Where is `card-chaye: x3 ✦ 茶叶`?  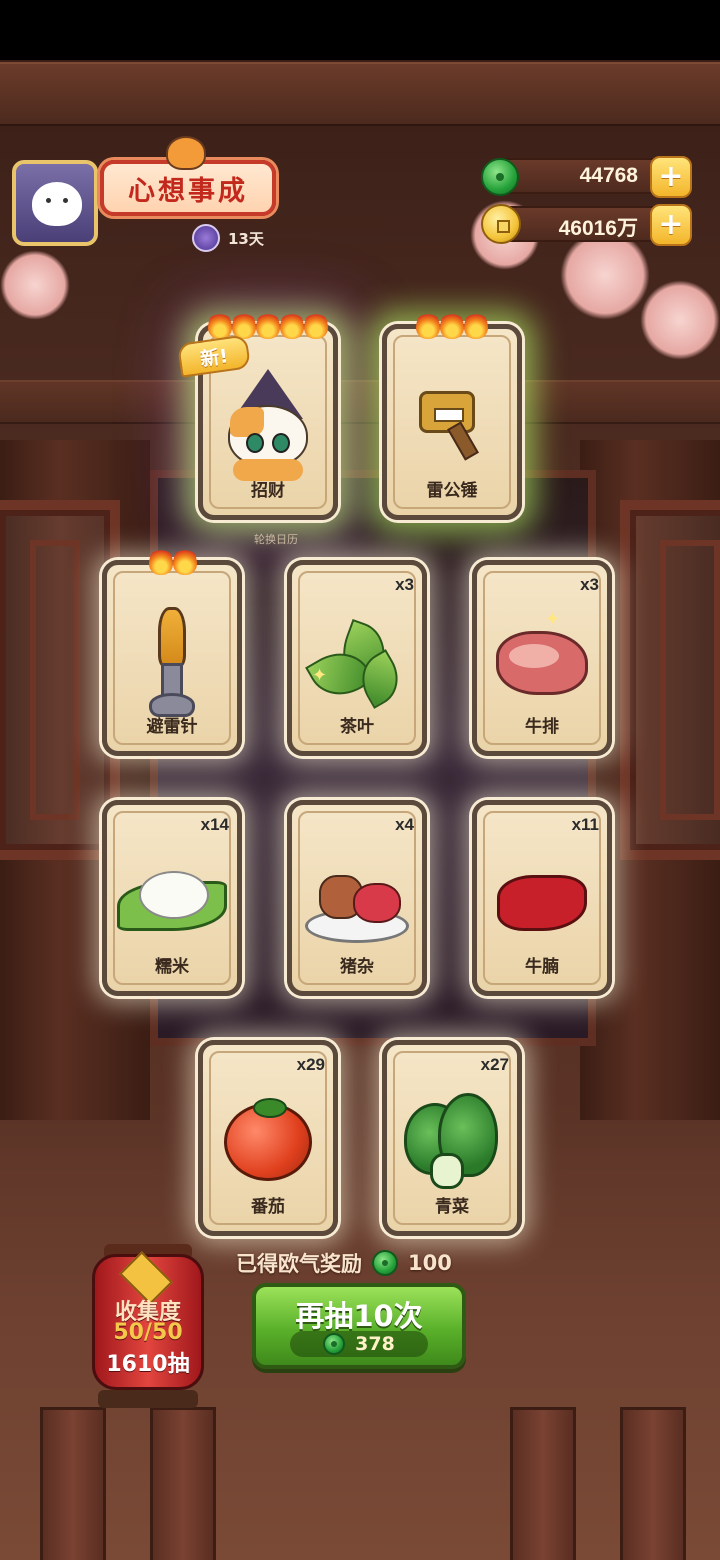 card-chaye: x3 ✦ 茶叶 is located at coordinates (357, 658).